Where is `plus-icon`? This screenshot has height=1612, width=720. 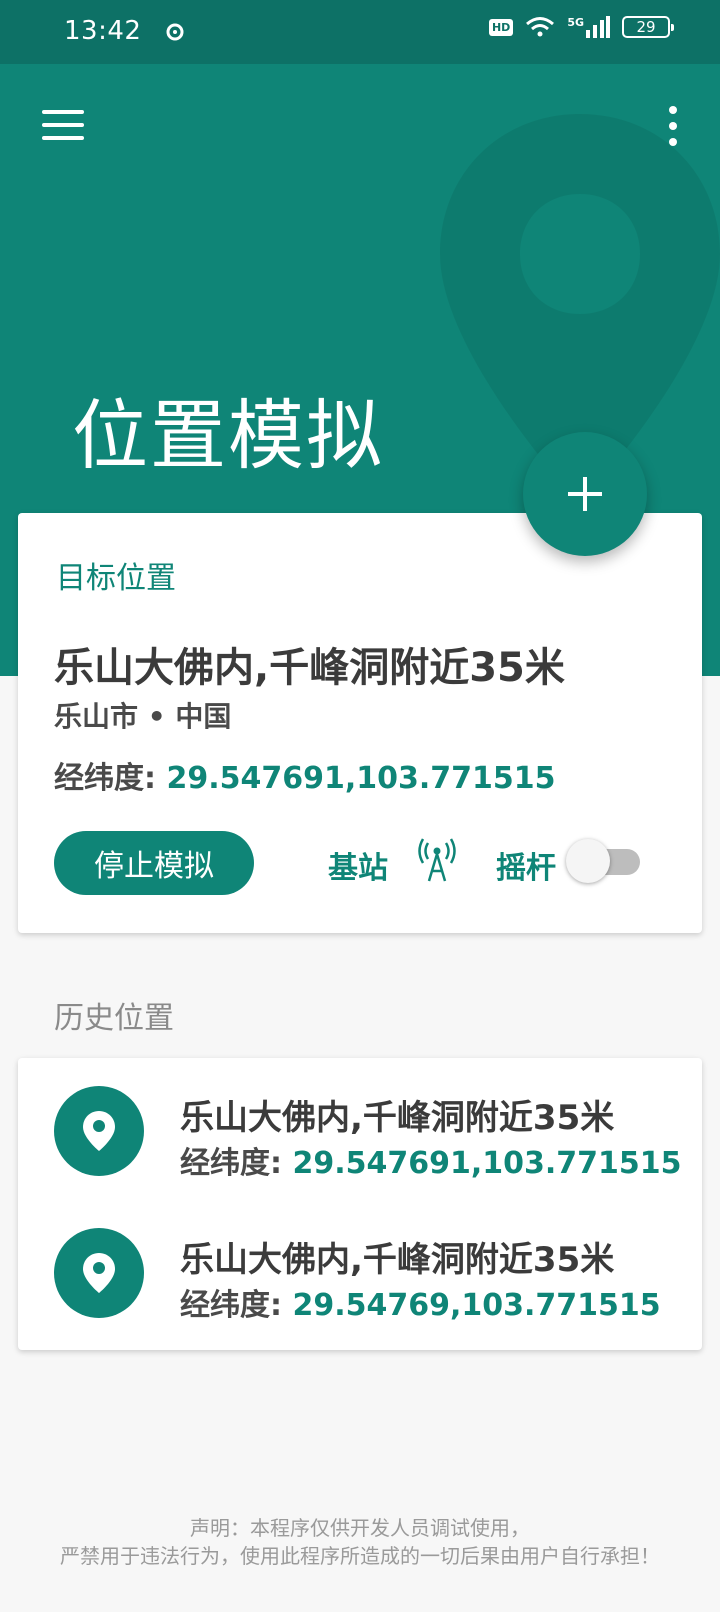 plus-icon is located at coordinates (585, 494).